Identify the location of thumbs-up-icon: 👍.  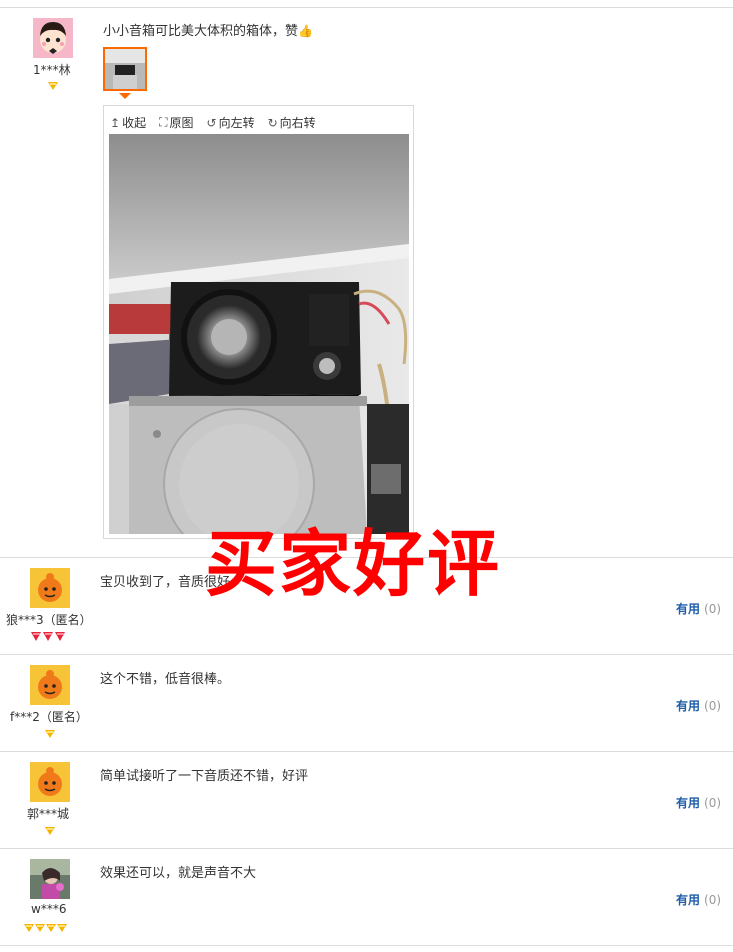
(305, 31).